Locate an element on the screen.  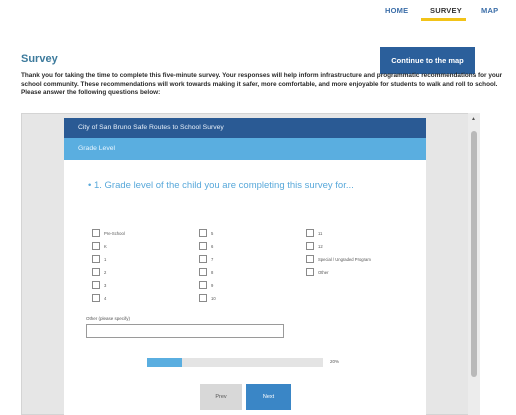
option-12: 12 is located at coordinates (314, 246).